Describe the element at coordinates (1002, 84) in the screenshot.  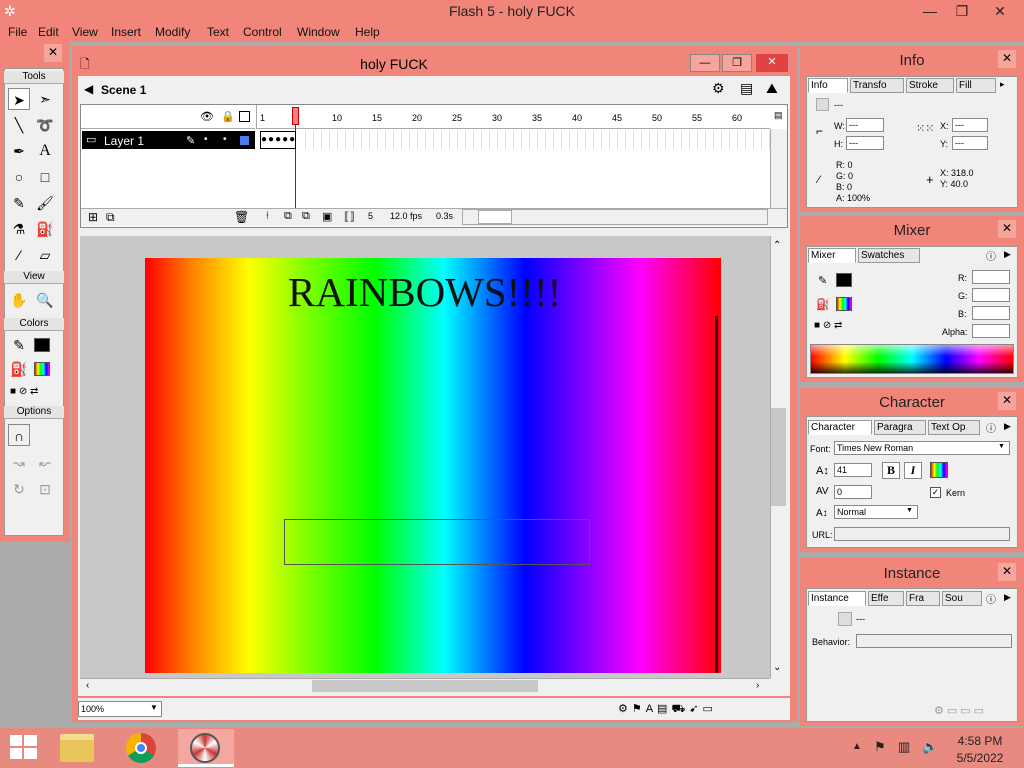
I see `panel-help-icon: ▸` at that location.